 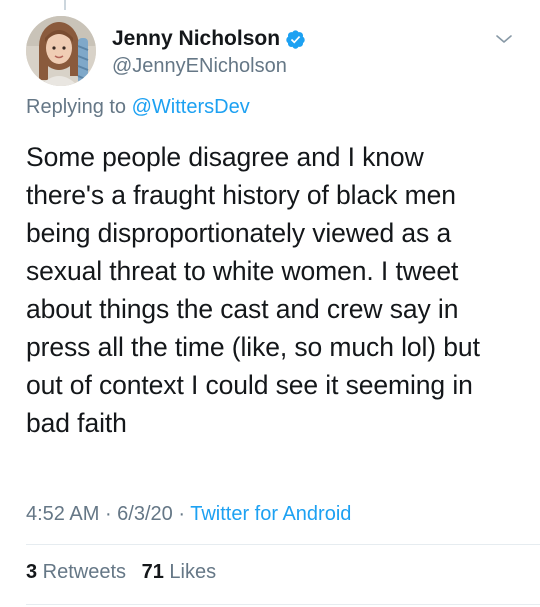 What do you see at coordinates (270, 514) in the screenshot?
I see `tweet-source-link: Twitter for Android` at bounding box center [270, 514].